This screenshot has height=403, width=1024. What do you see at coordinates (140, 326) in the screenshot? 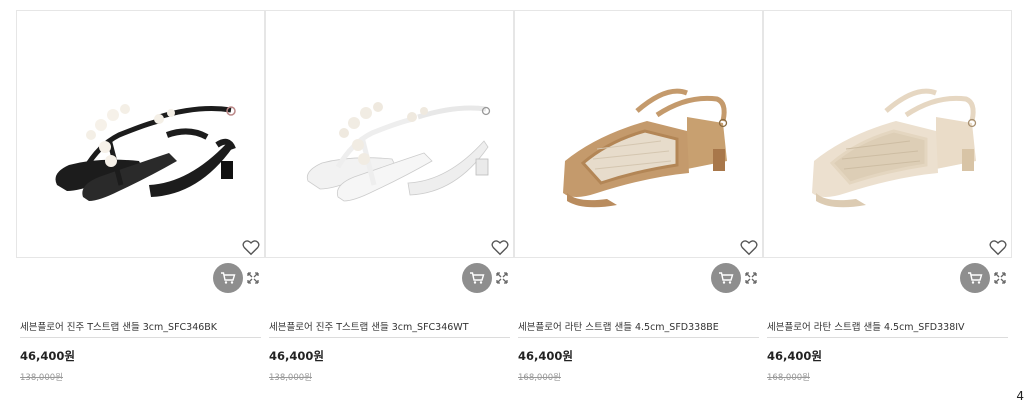
I see `product-name: 세븐플로어 진주 T스트랩 샌들 3cm_SFC346BK` at bounding box center [140, 326].